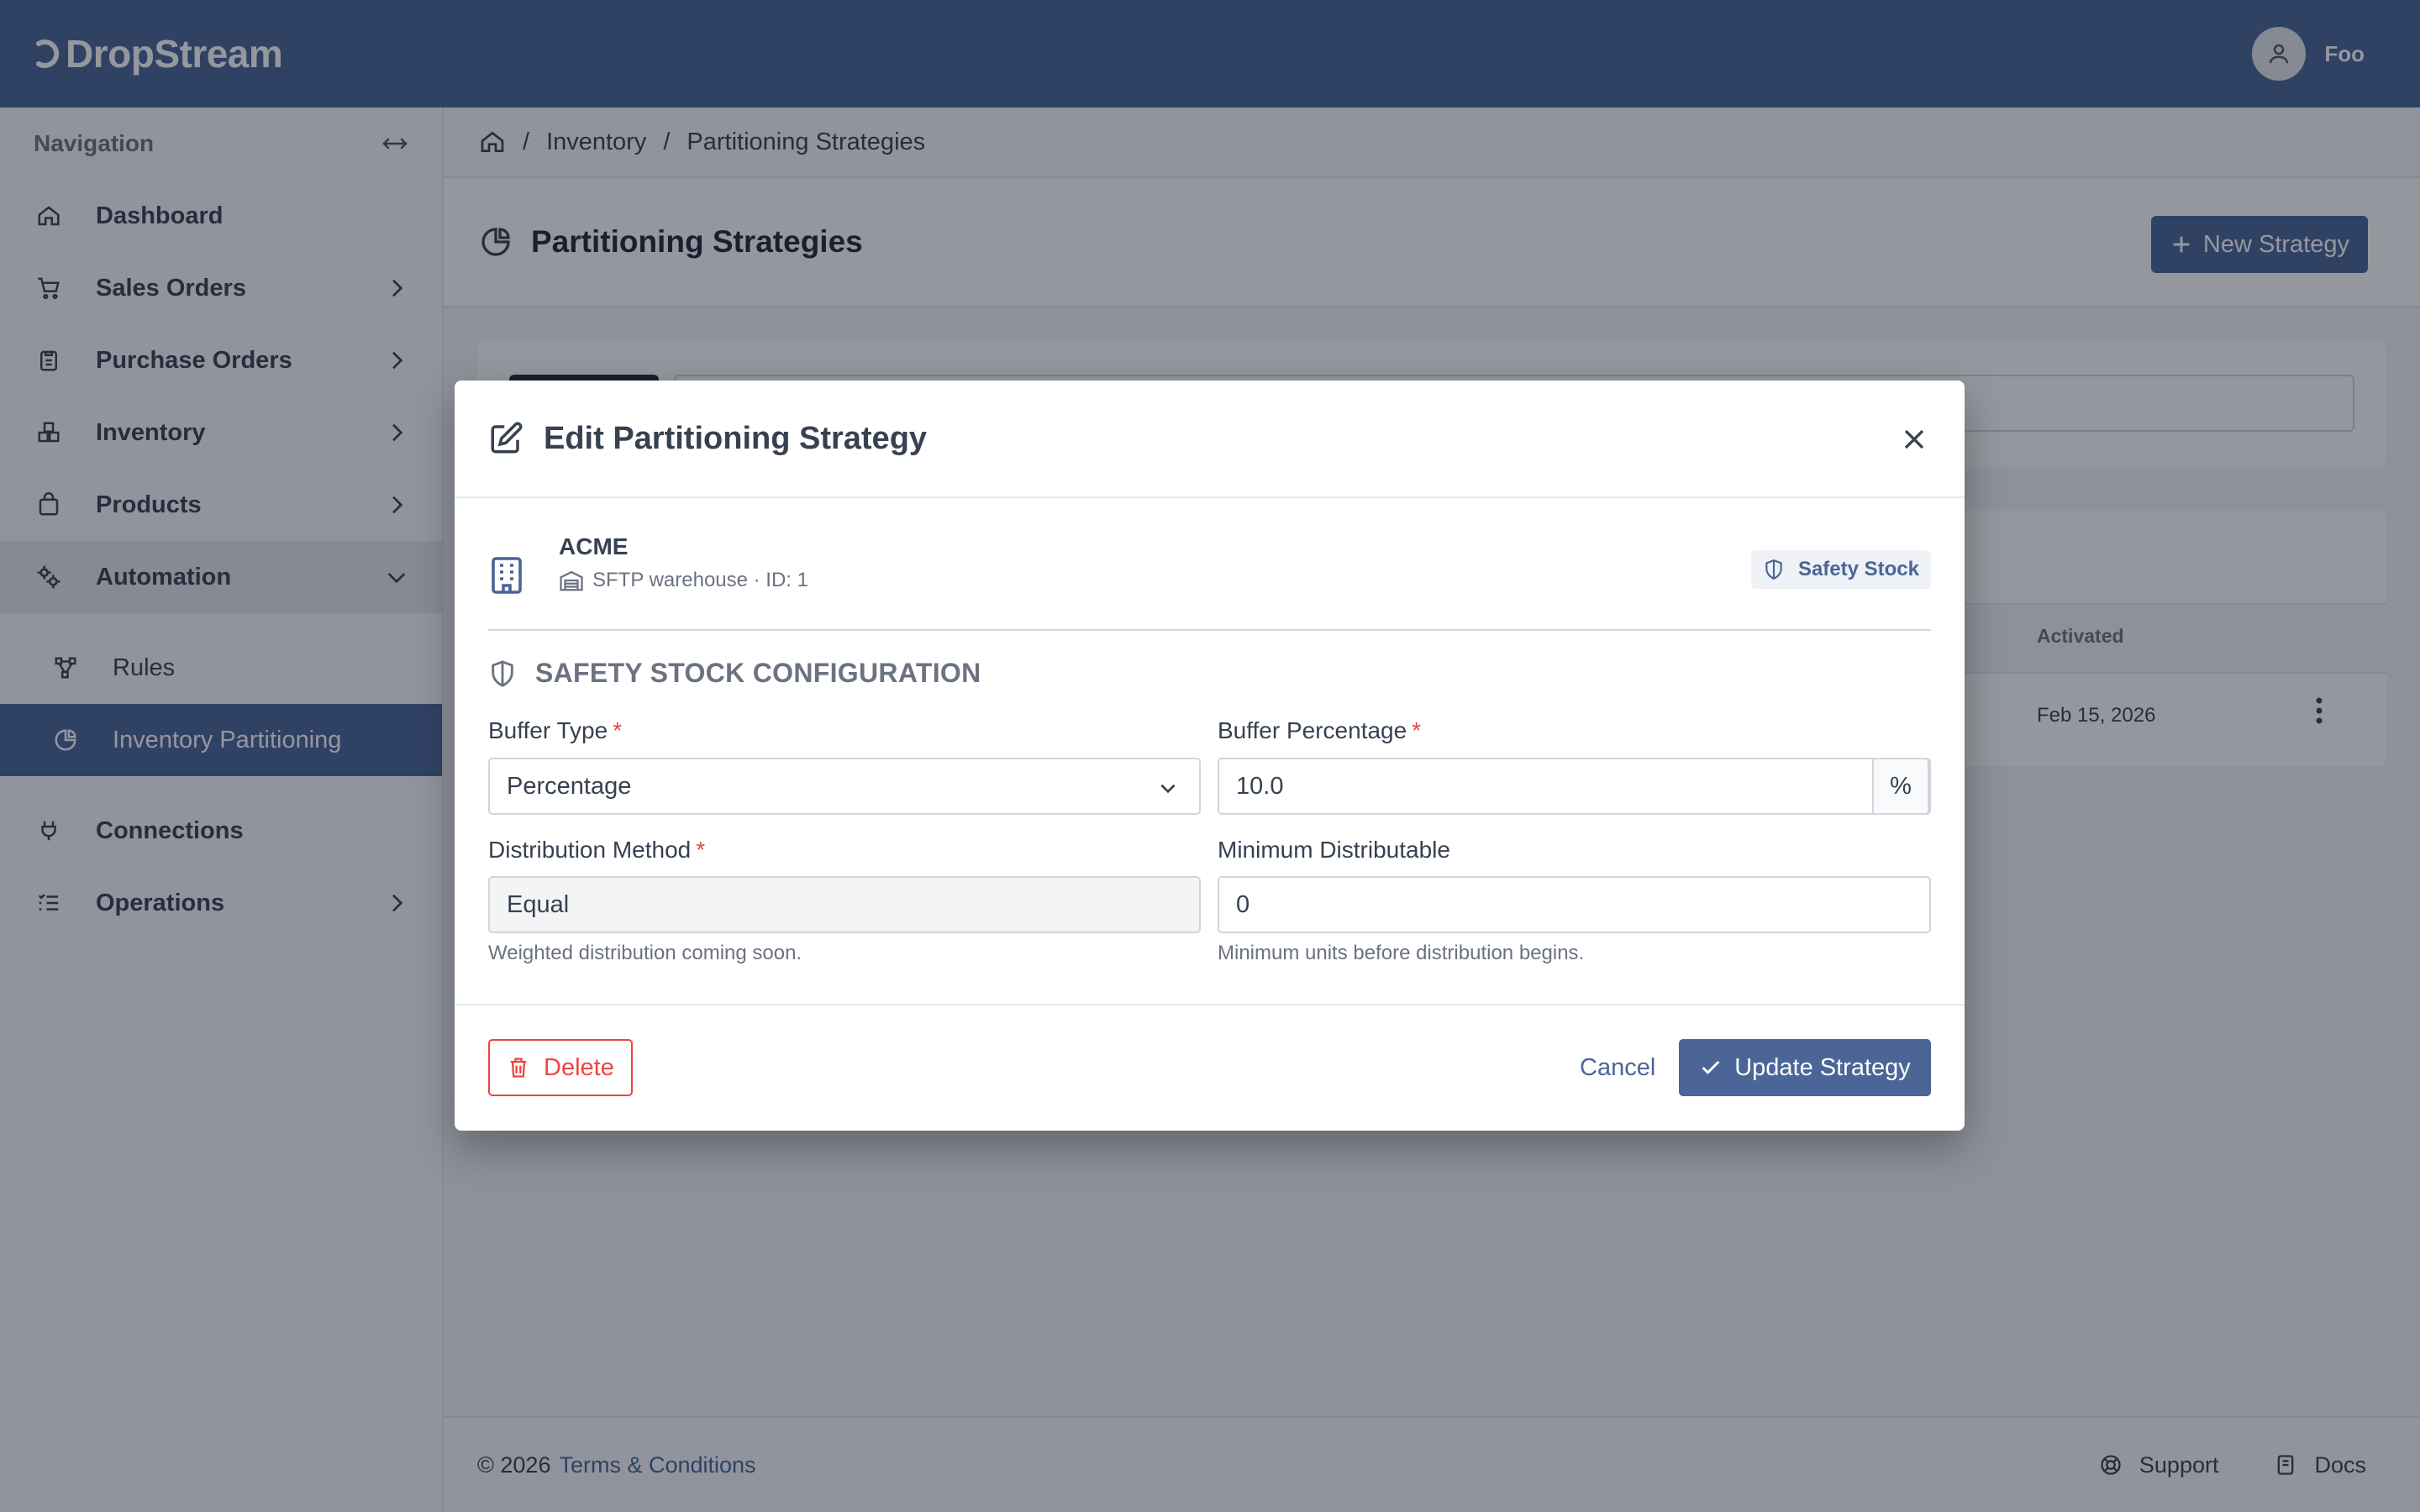  I want to click on buffer-type-label: Buffer Type *, so click(555, 730).